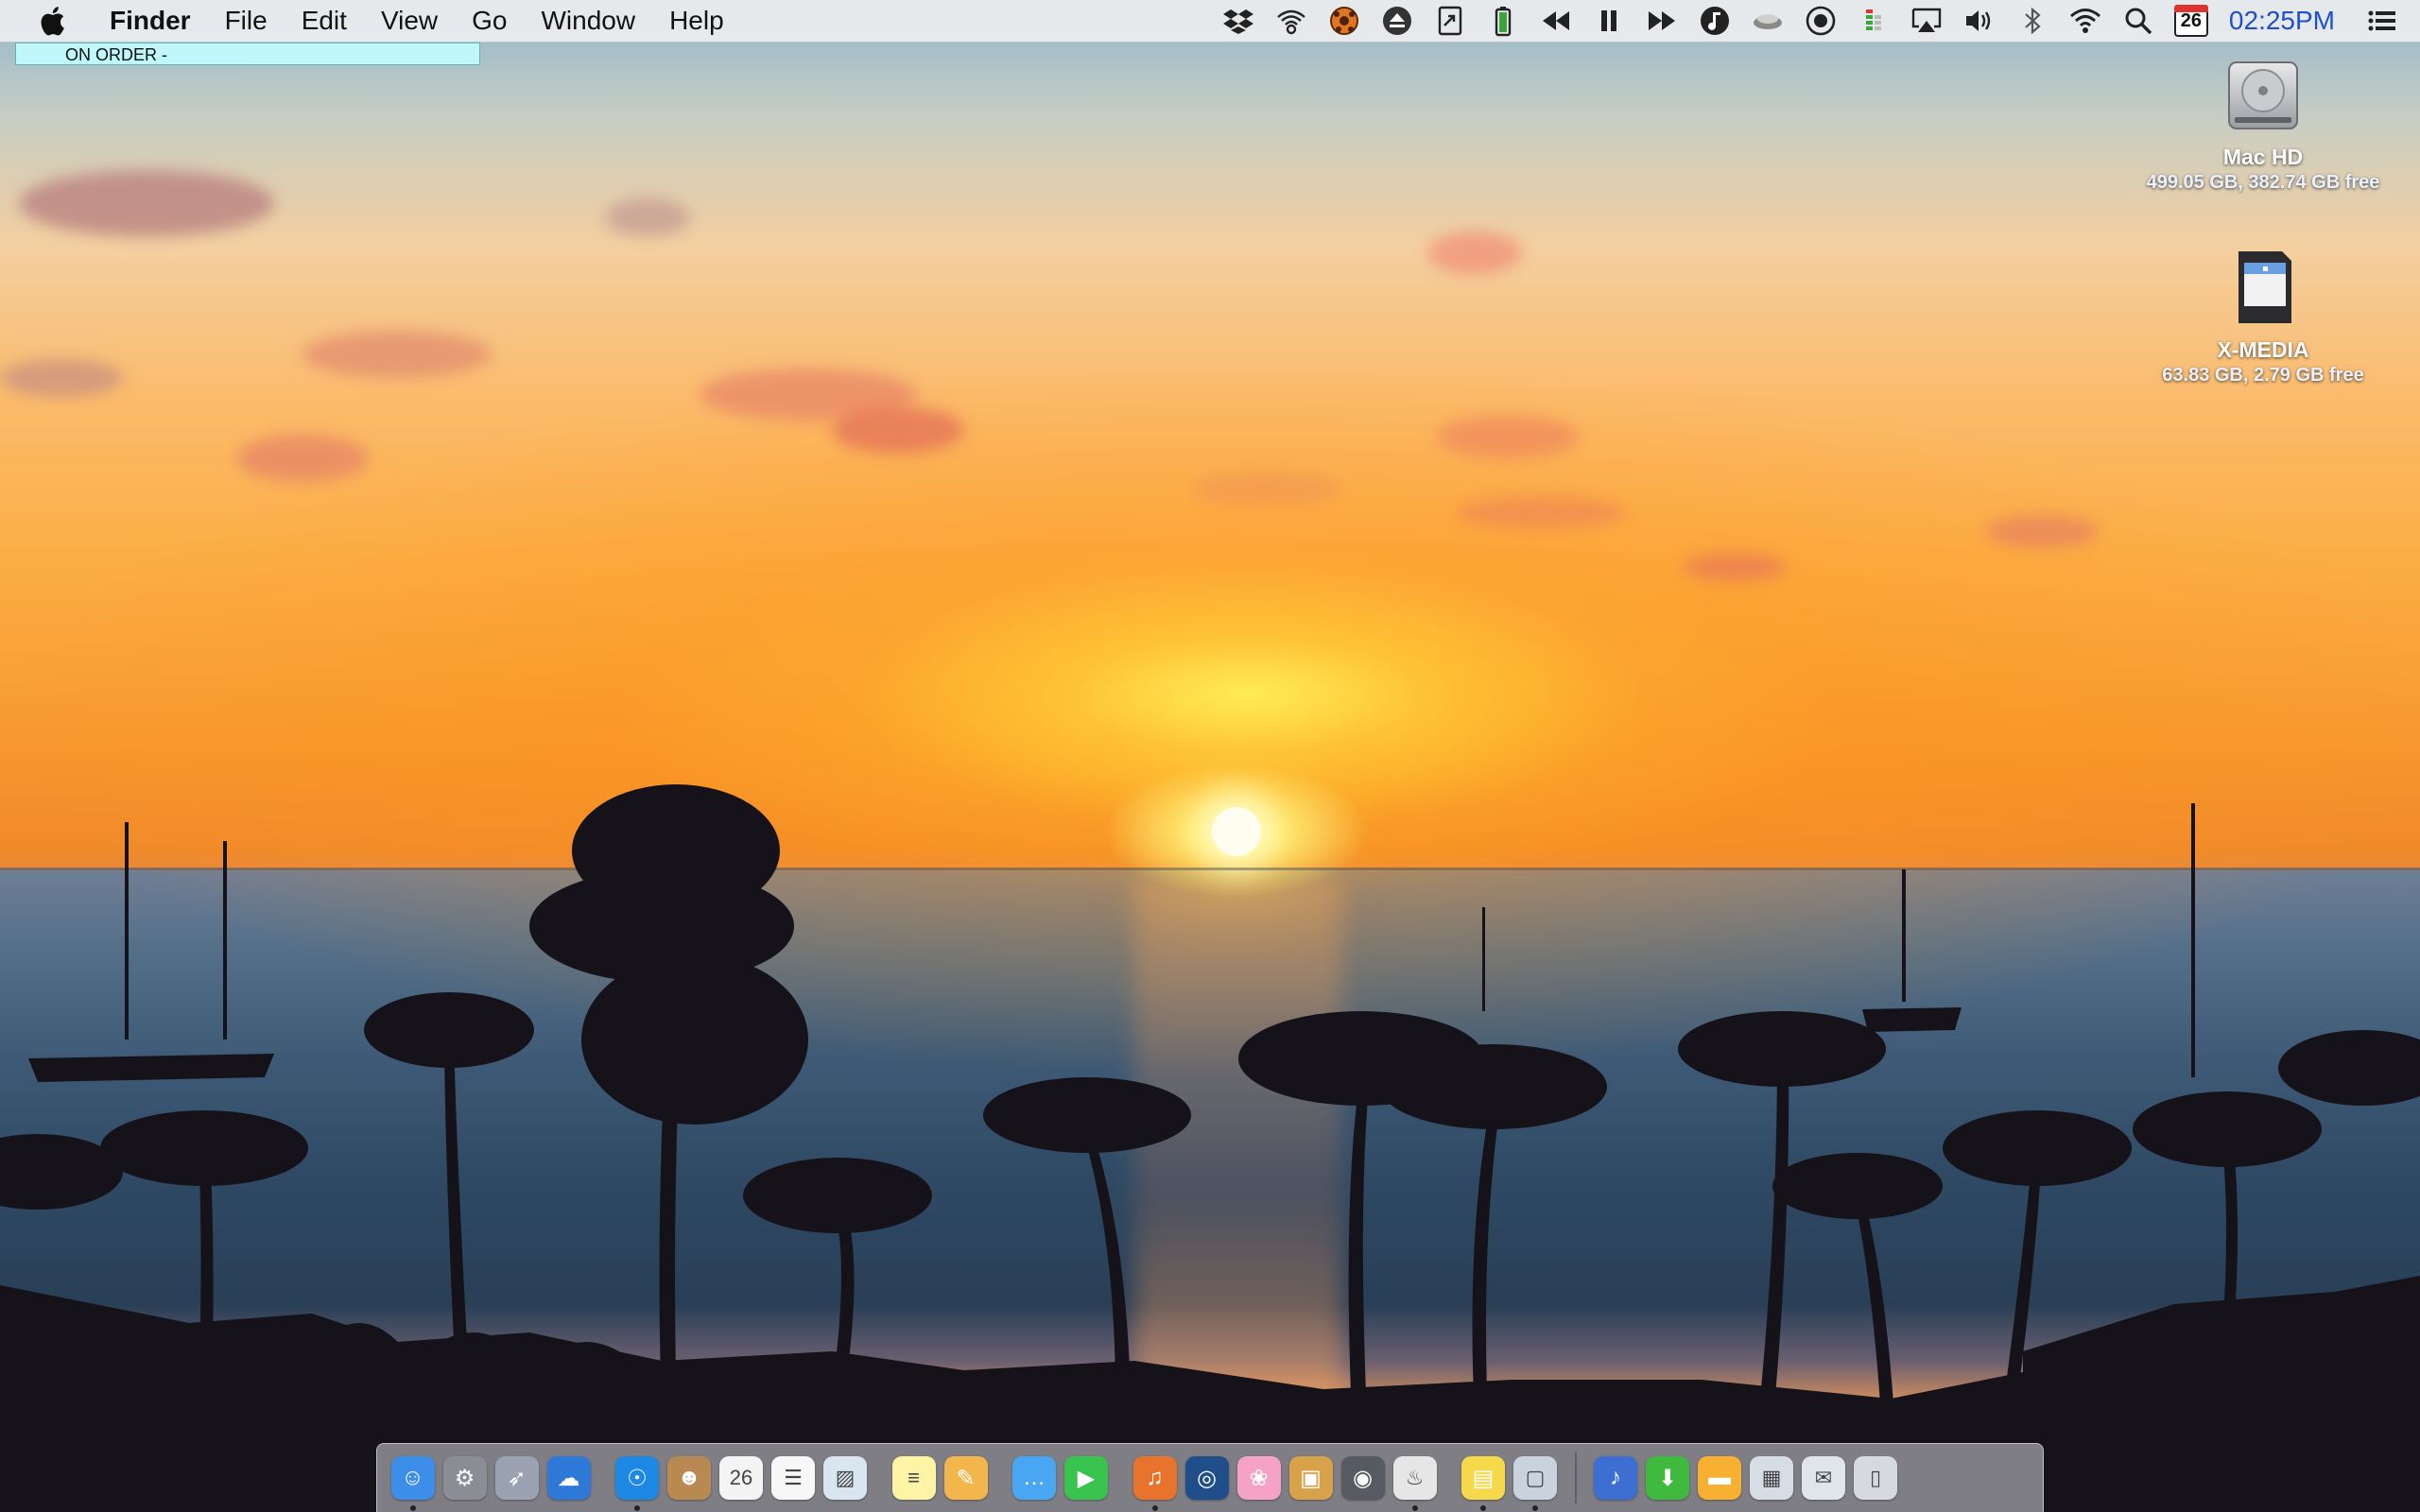  I want to click on dock-item-mail-folder: ✉, so click(1823, 1478).